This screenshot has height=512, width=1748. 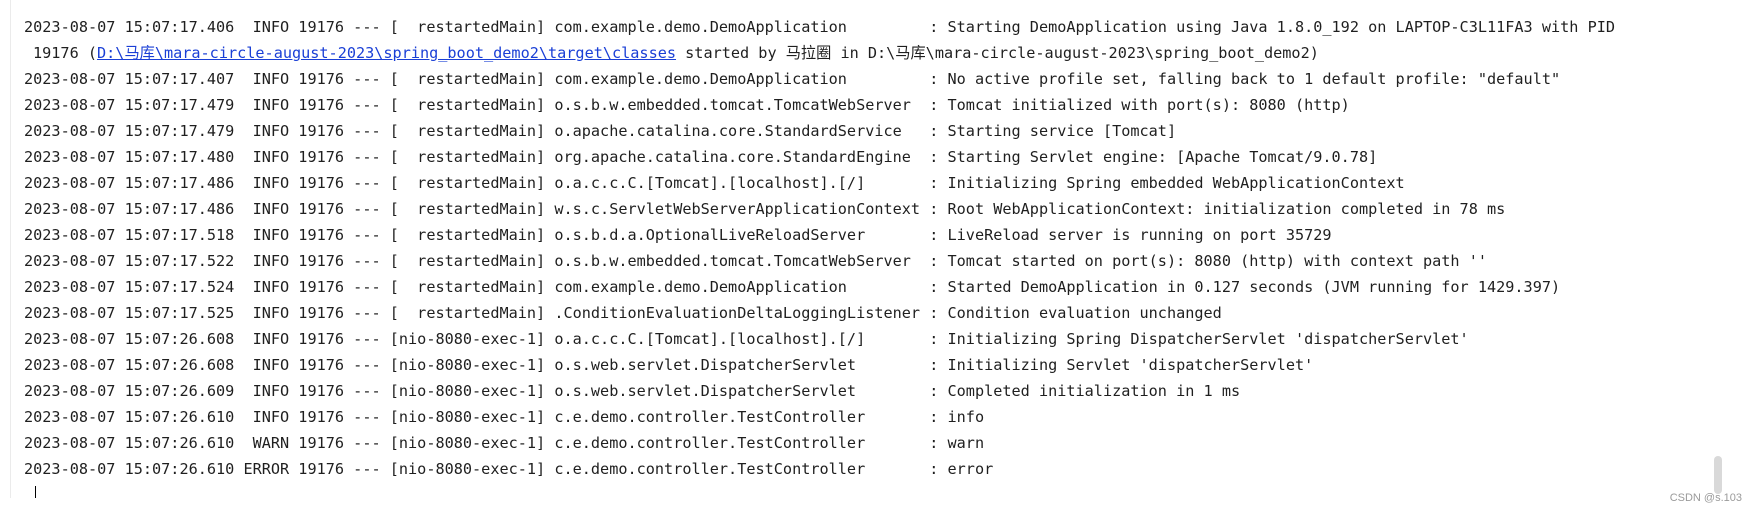 I want to click on watermark: CSDN @s.103, so click(x=1705, y=498).